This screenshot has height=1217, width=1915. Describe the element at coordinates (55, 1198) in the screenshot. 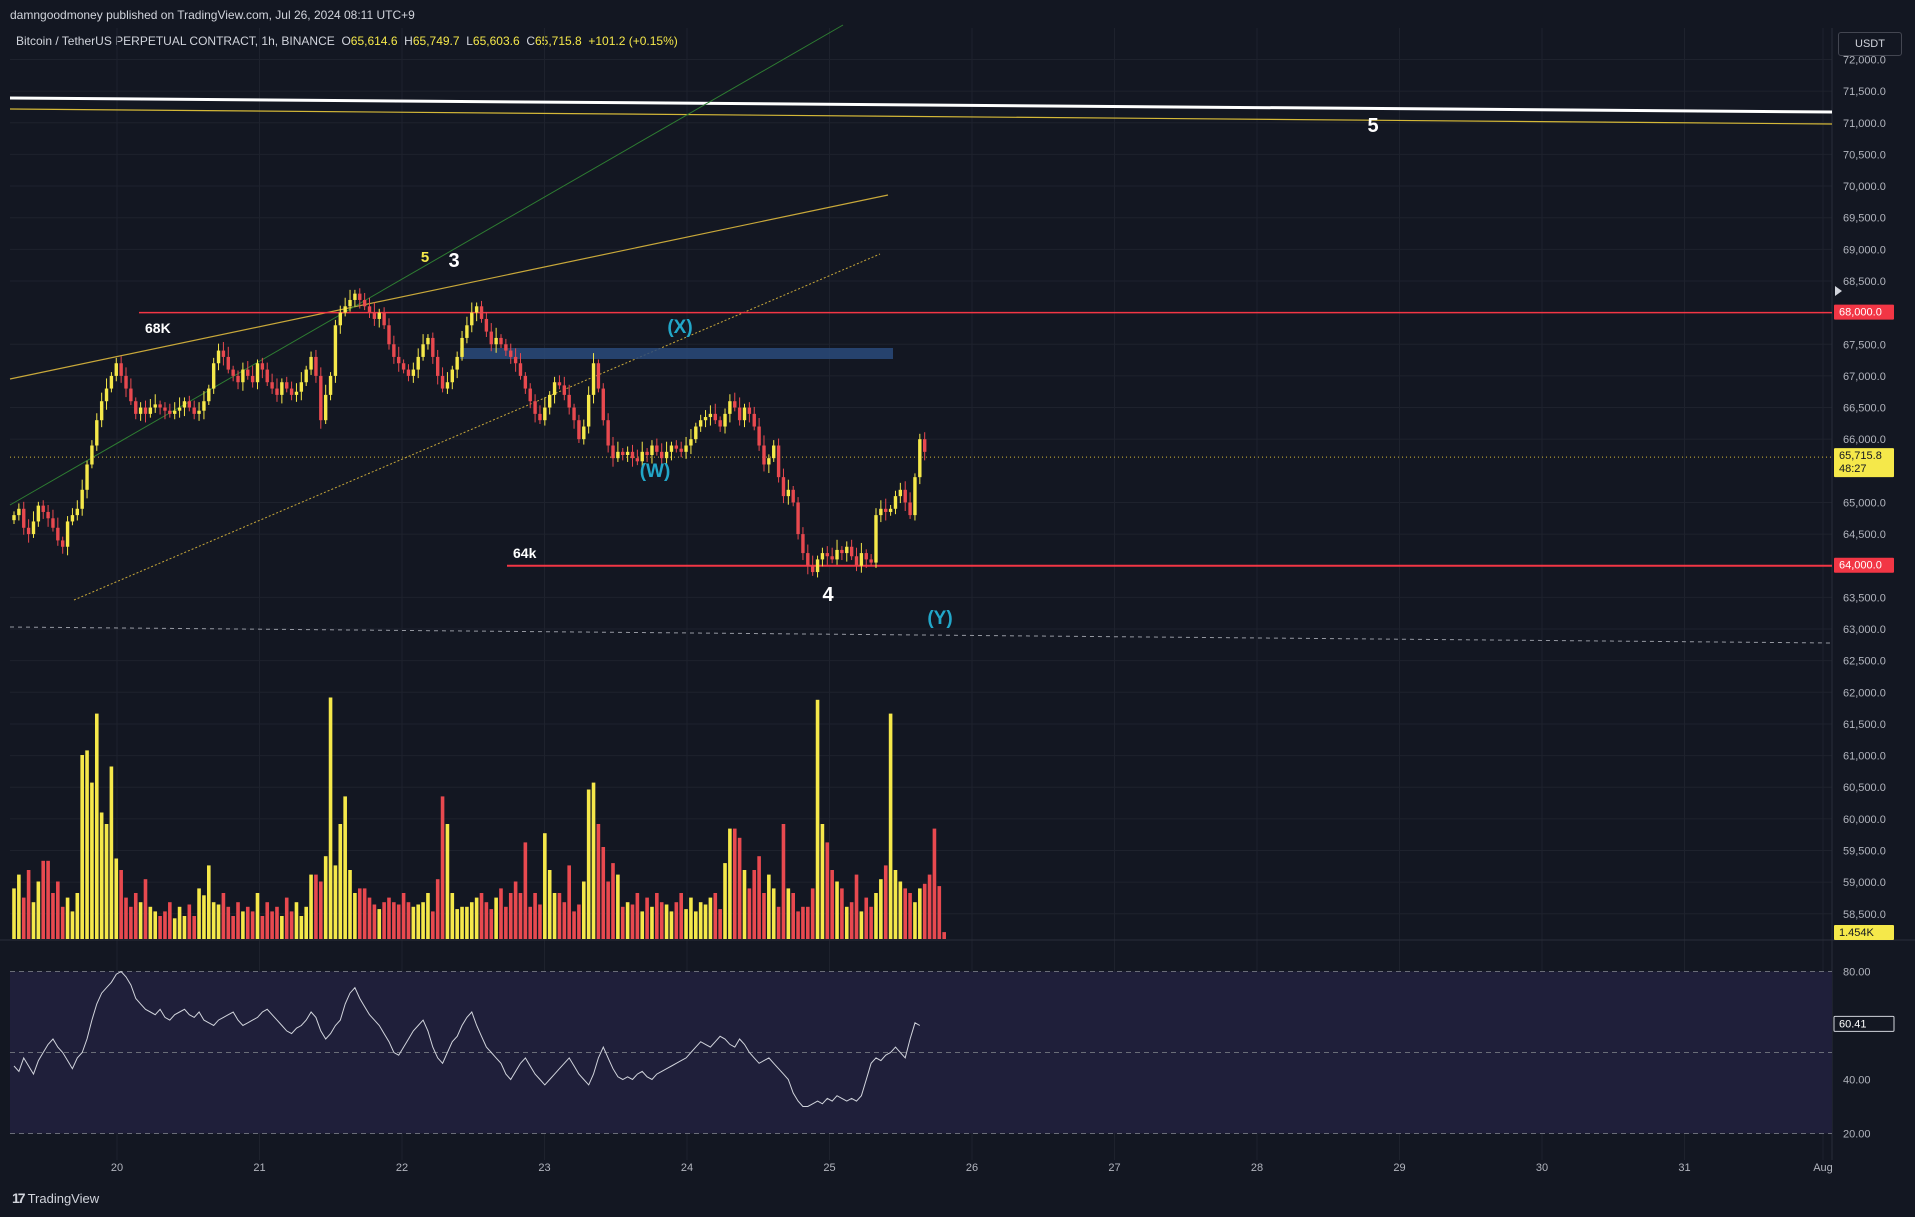

I see `tradingview-logo: 17 TradingView` at that location.